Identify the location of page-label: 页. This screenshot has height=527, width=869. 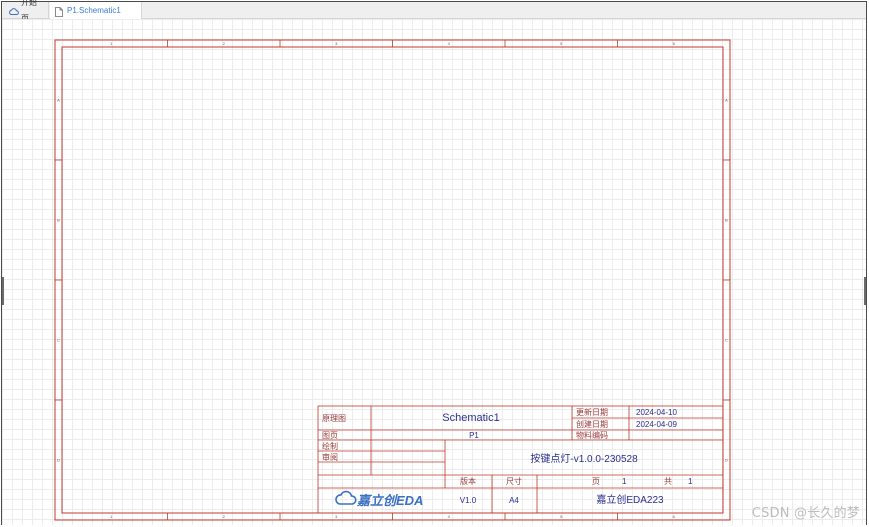
(596, 481).